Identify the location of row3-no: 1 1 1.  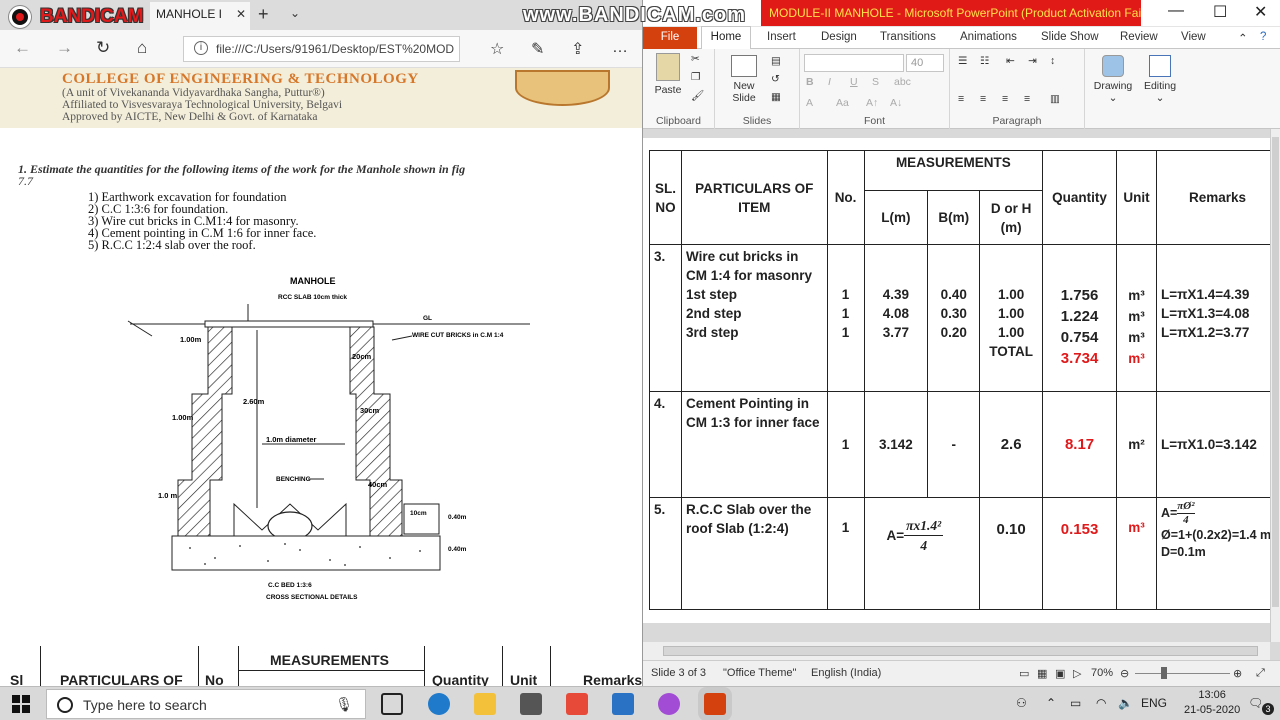
(845, 318).